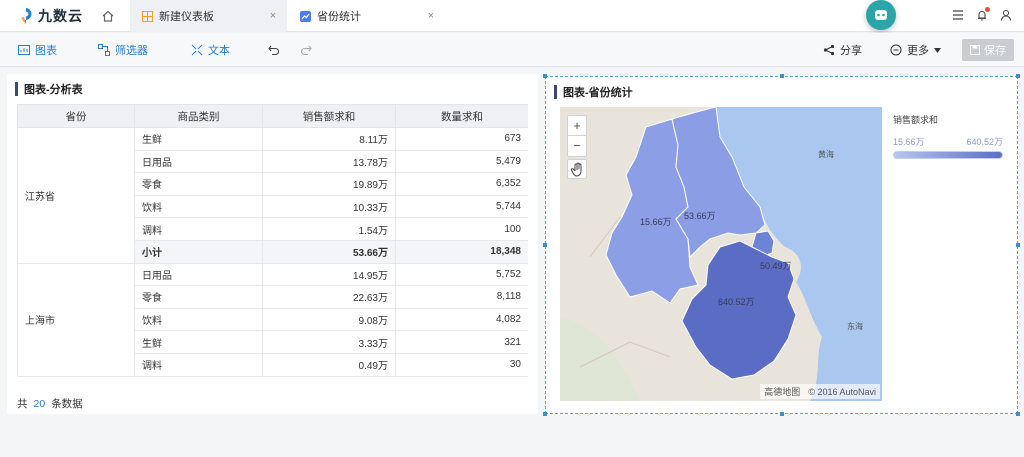  I want to click on qty-cell: 30, so click(461, 364).